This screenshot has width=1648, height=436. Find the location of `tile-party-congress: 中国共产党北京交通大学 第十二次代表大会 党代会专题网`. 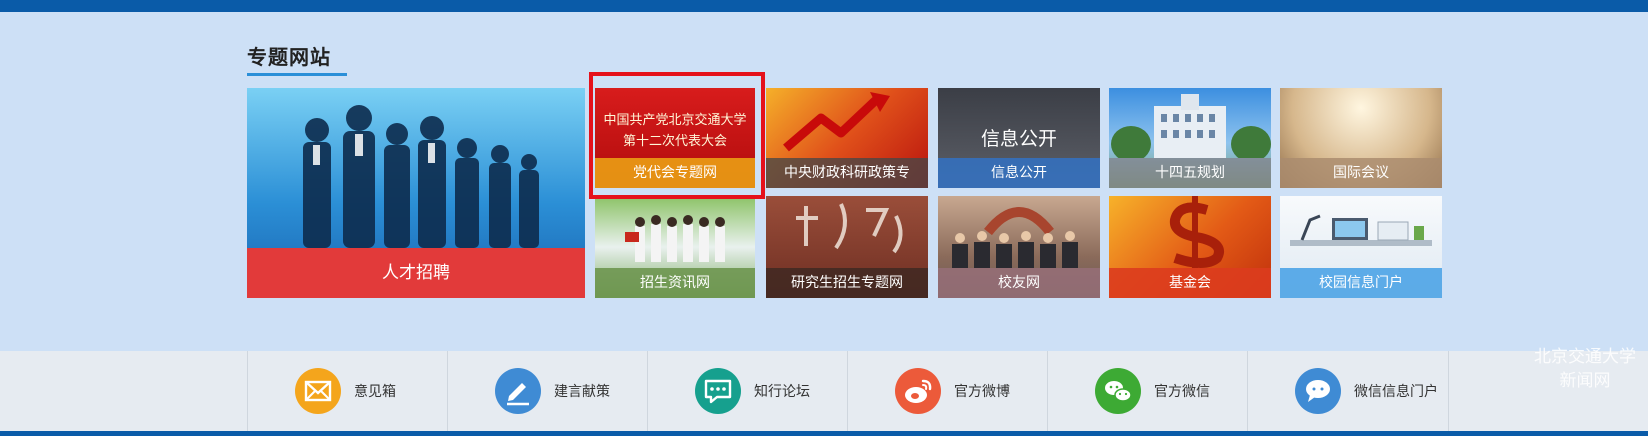

tile-party-congress: 中国共产党北京交通大学 第十二次代表大会 党代会专题网 is located at coordinates (675, 138).